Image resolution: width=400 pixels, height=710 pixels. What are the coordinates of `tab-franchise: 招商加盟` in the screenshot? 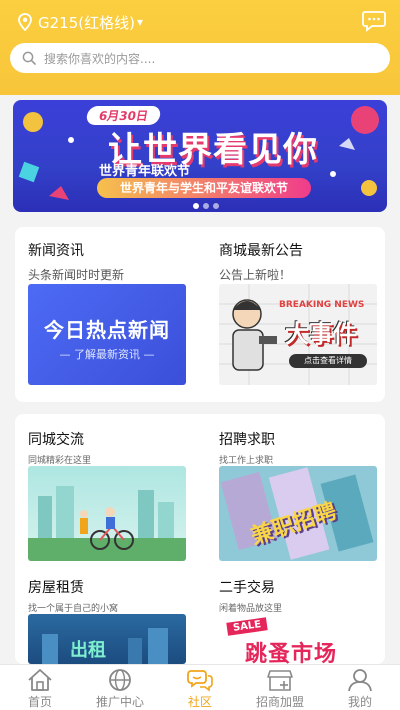 It's located at (280, 687).